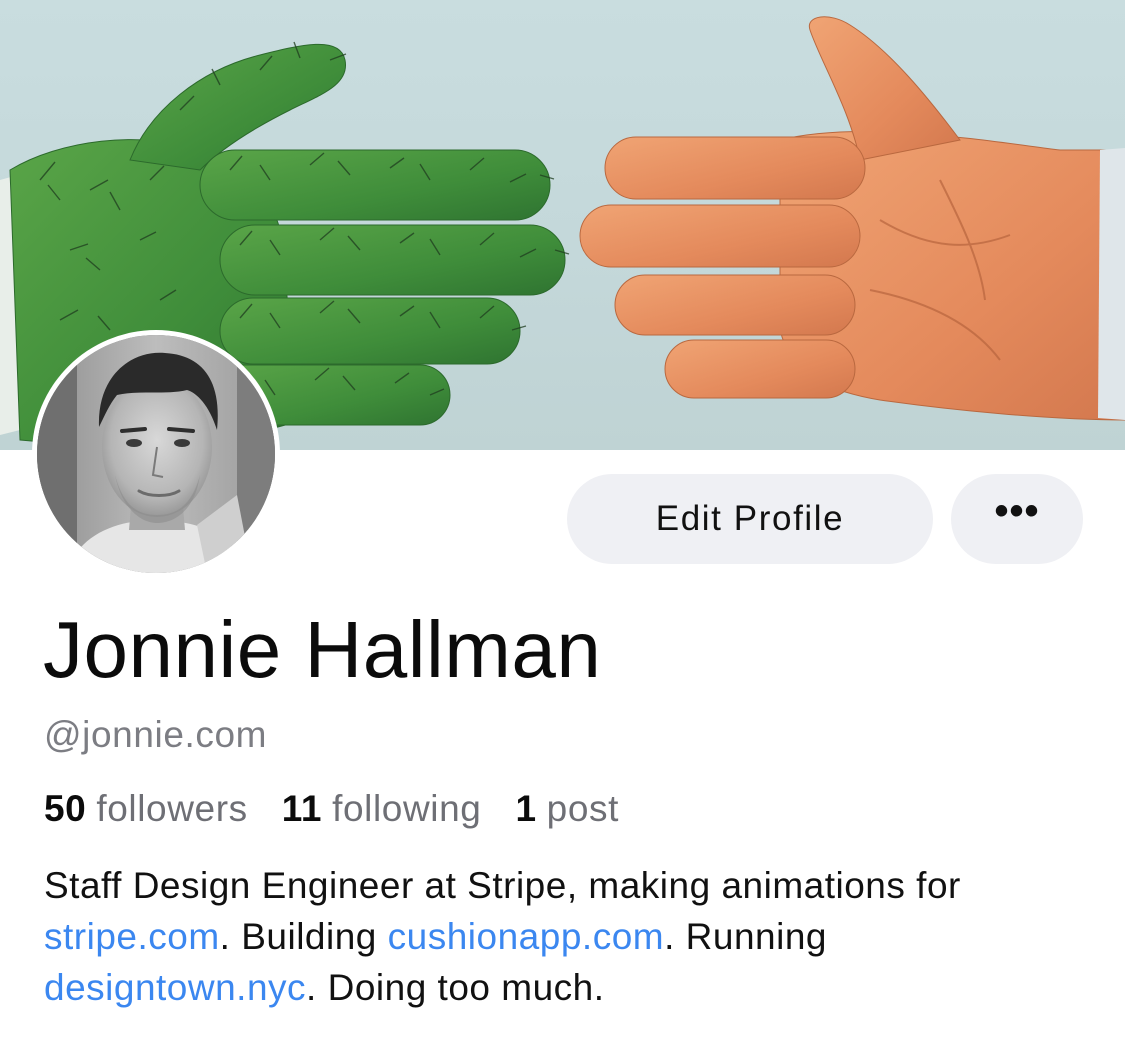 This screenshot has height=1054, width=1125. Describe the element at coordinates (302, 808) in the screenshot. I see `following-count: 11` at that location.